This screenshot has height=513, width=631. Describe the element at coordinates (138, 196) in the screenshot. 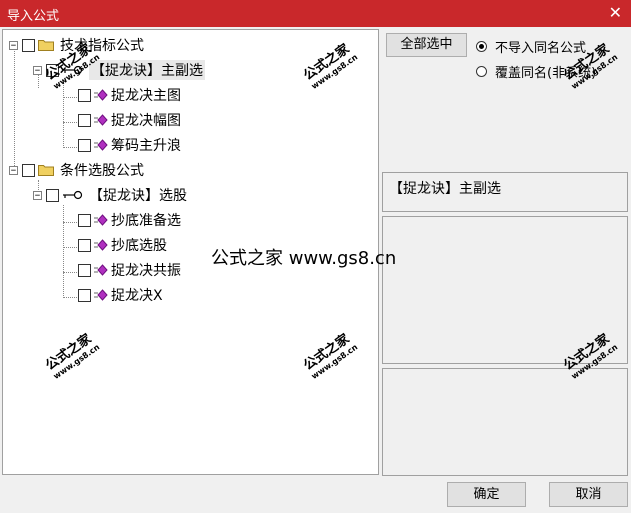

I see `tree-label: 【捉龙诀】选股` at that location.